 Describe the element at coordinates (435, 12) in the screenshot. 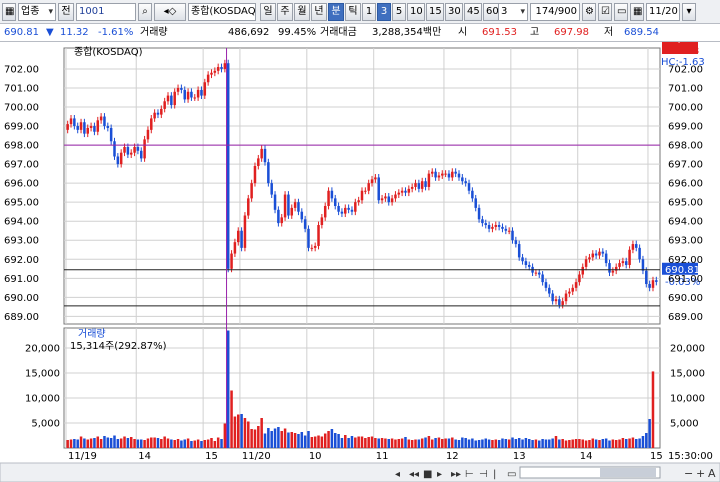

I see `minute-button: 15` at that location.